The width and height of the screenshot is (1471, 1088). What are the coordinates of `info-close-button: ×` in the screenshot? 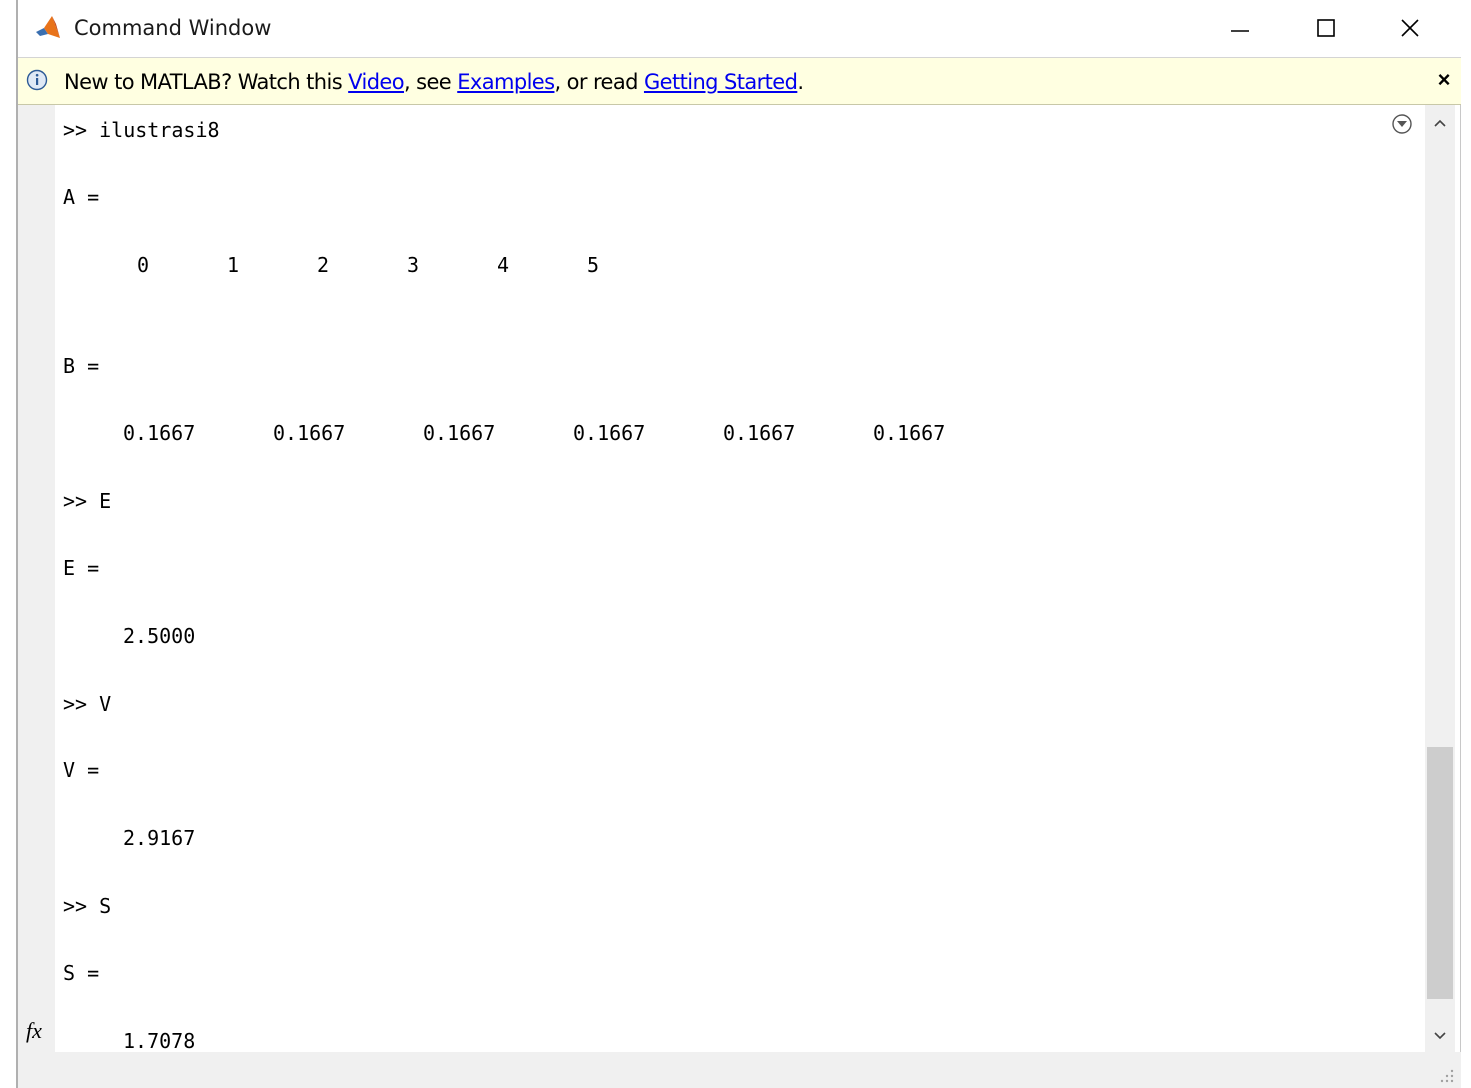 It's located at (1444, 80).